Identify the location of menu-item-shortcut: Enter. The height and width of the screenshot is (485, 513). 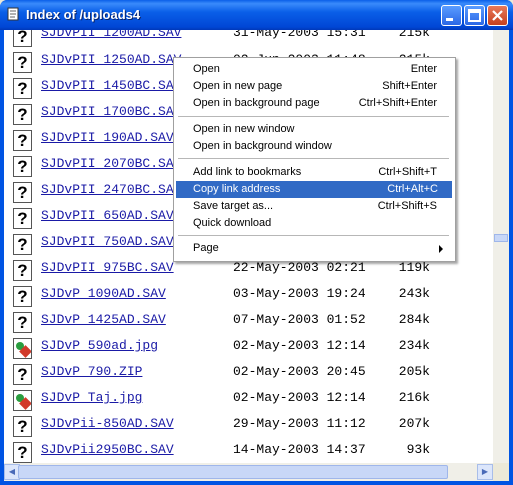
(423, 69).